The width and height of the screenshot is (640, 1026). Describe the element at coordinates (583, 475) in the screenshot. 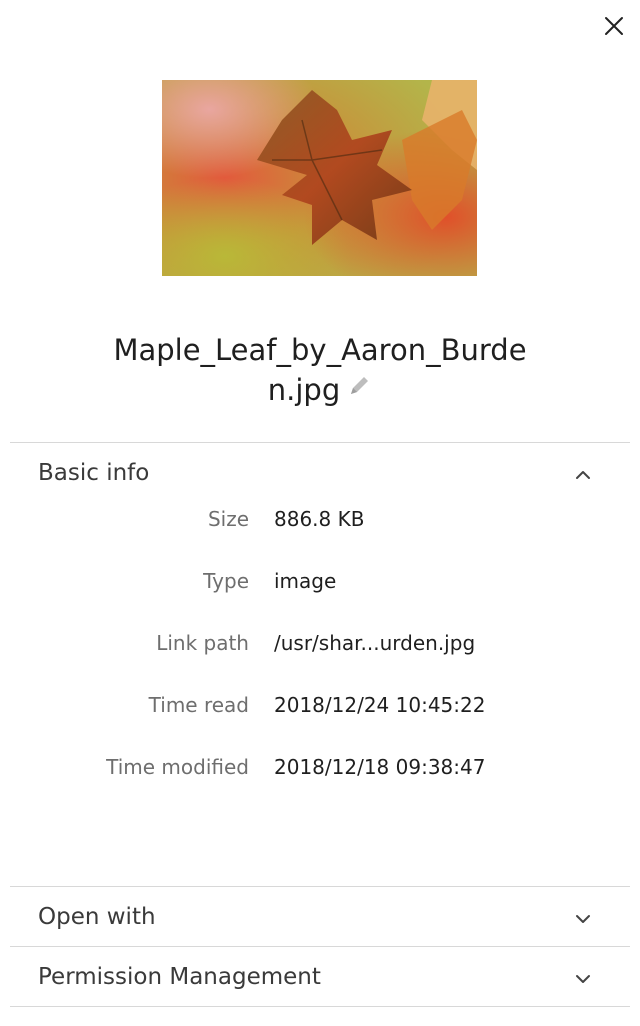

I see `chevron-up-icon` at that location.